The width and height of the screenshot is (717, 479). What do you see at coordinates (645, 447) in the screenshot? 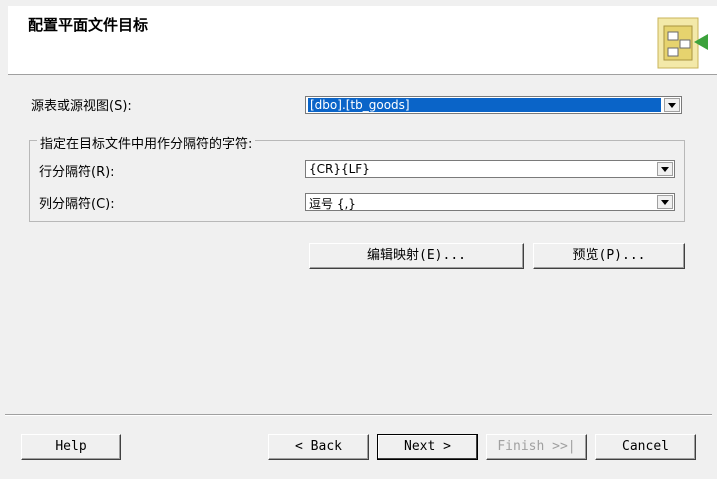
I see `cancel-button: Cancel` at bounding box center [645, 447].